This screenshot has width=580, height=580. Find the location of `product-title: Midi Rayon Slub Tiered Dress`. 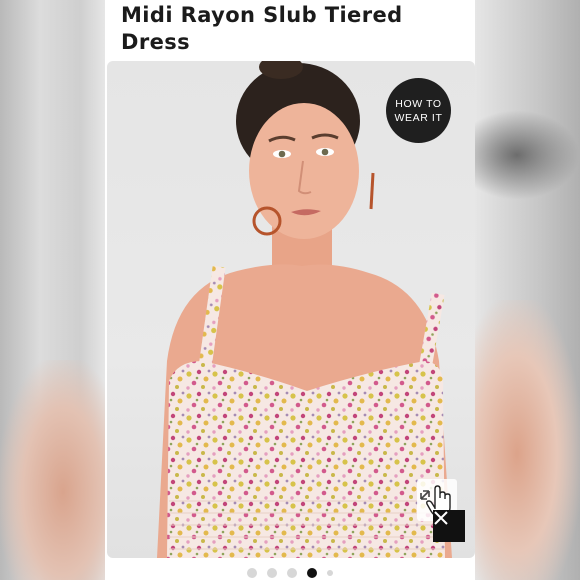

product-title: Midi Rayon Slub Tiered Dress is located at coordinates (291, 29).